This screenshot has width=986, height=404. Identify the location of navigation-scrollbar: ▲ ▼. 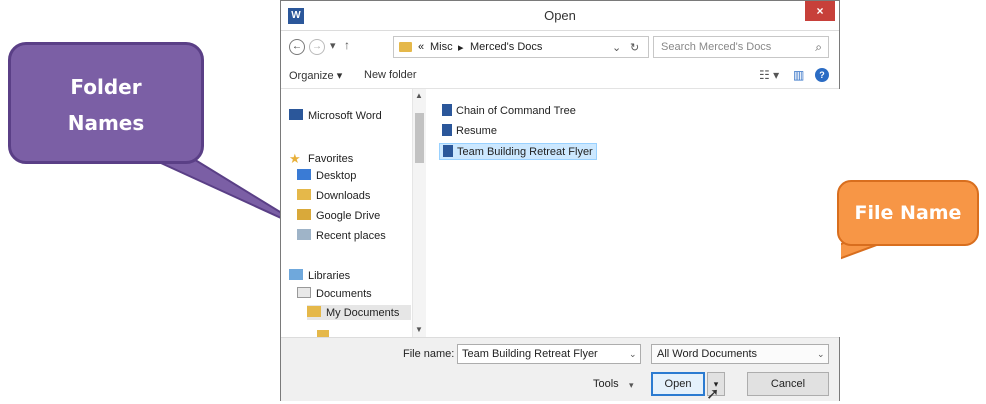
(419, 213).